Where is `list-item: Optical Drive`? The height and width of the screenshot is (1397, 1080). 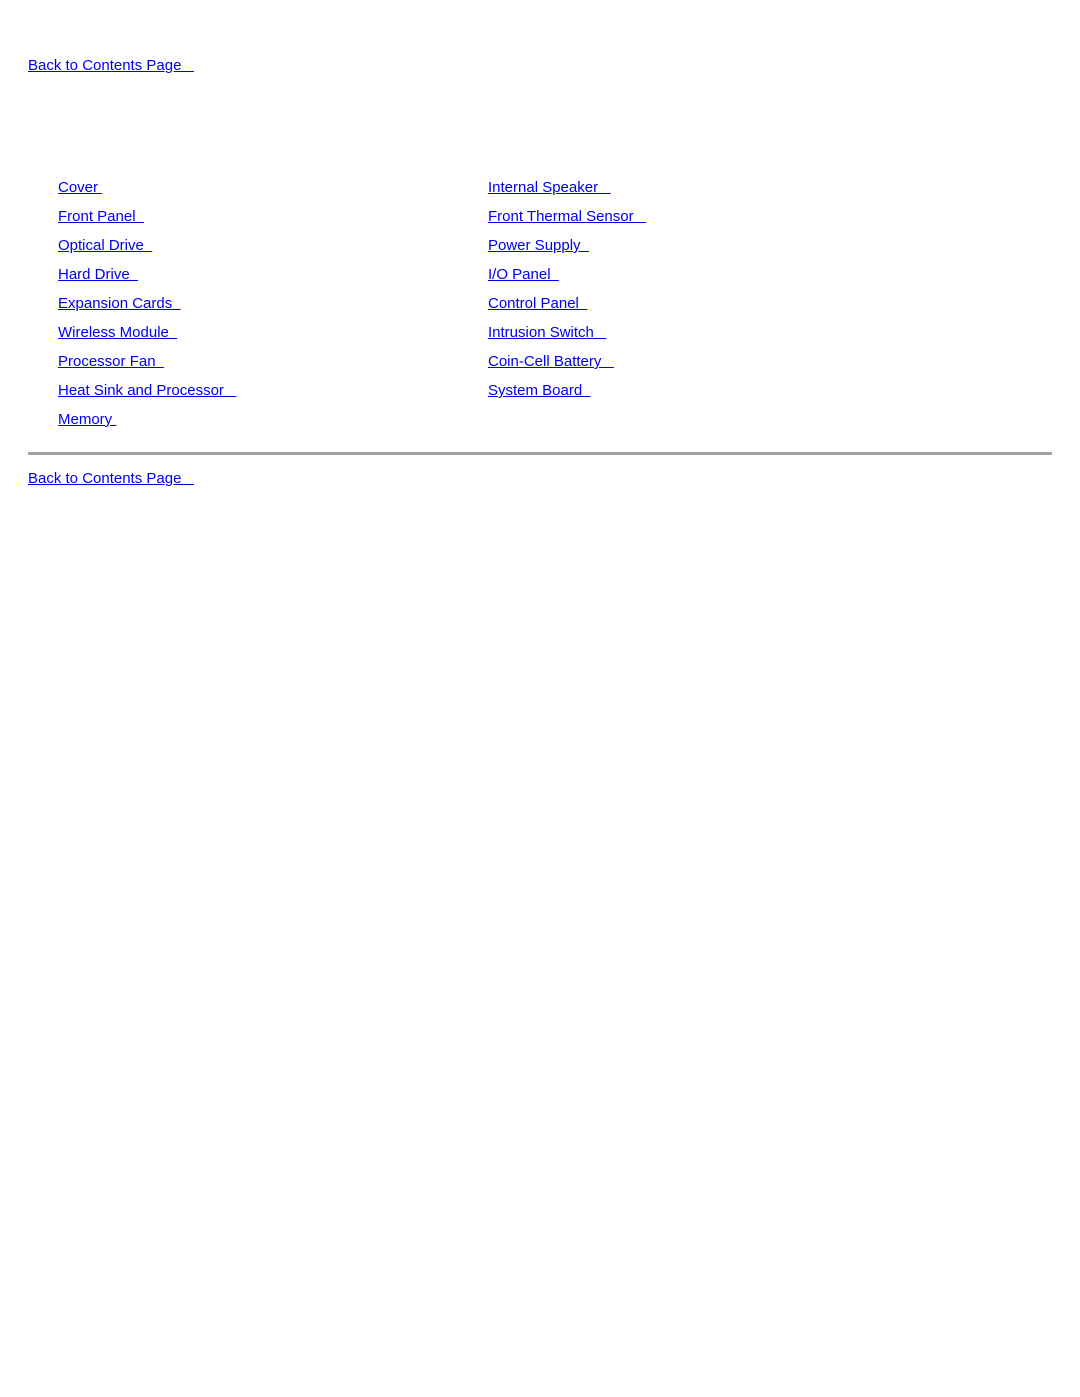
list-item: Optical Drive is located at coordinates (147, 252).